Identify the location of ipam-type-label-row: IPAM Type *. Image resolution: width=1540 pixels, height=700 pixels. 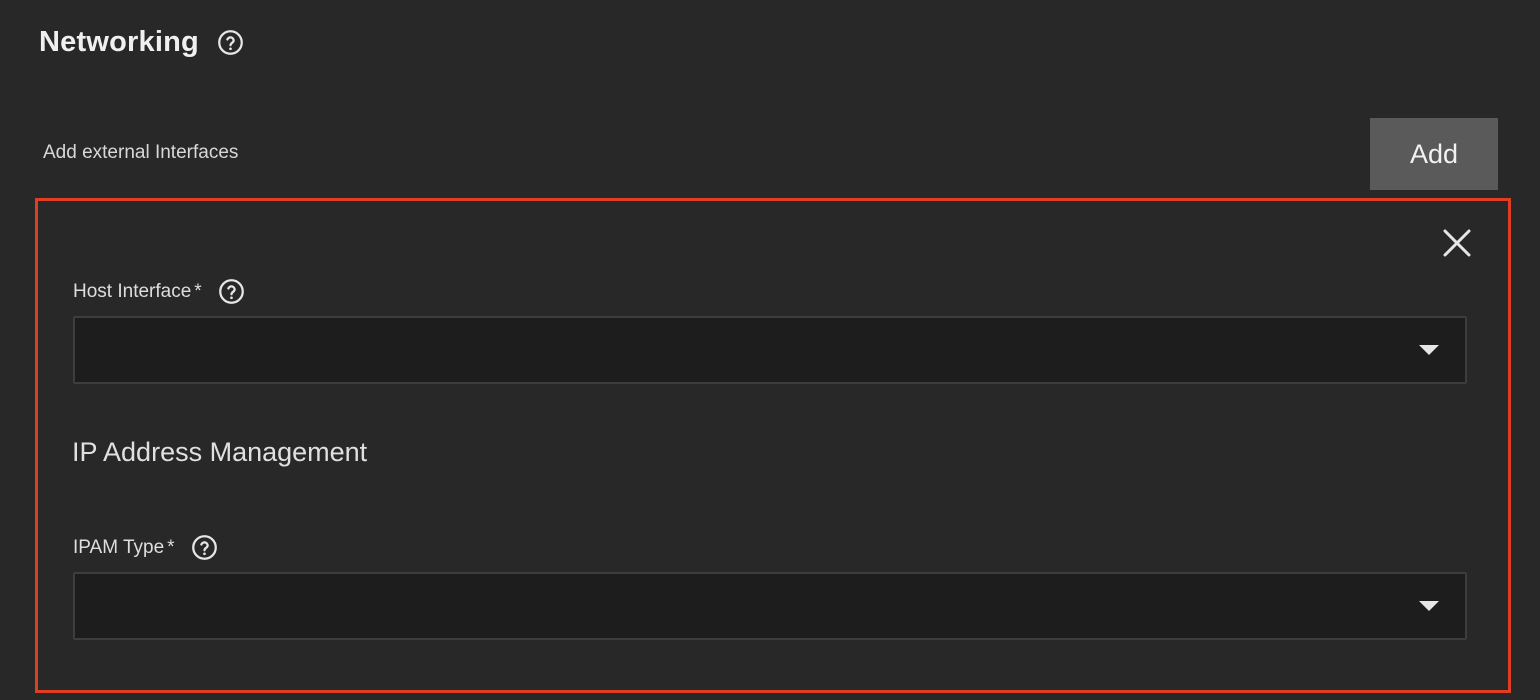
(145, 547).